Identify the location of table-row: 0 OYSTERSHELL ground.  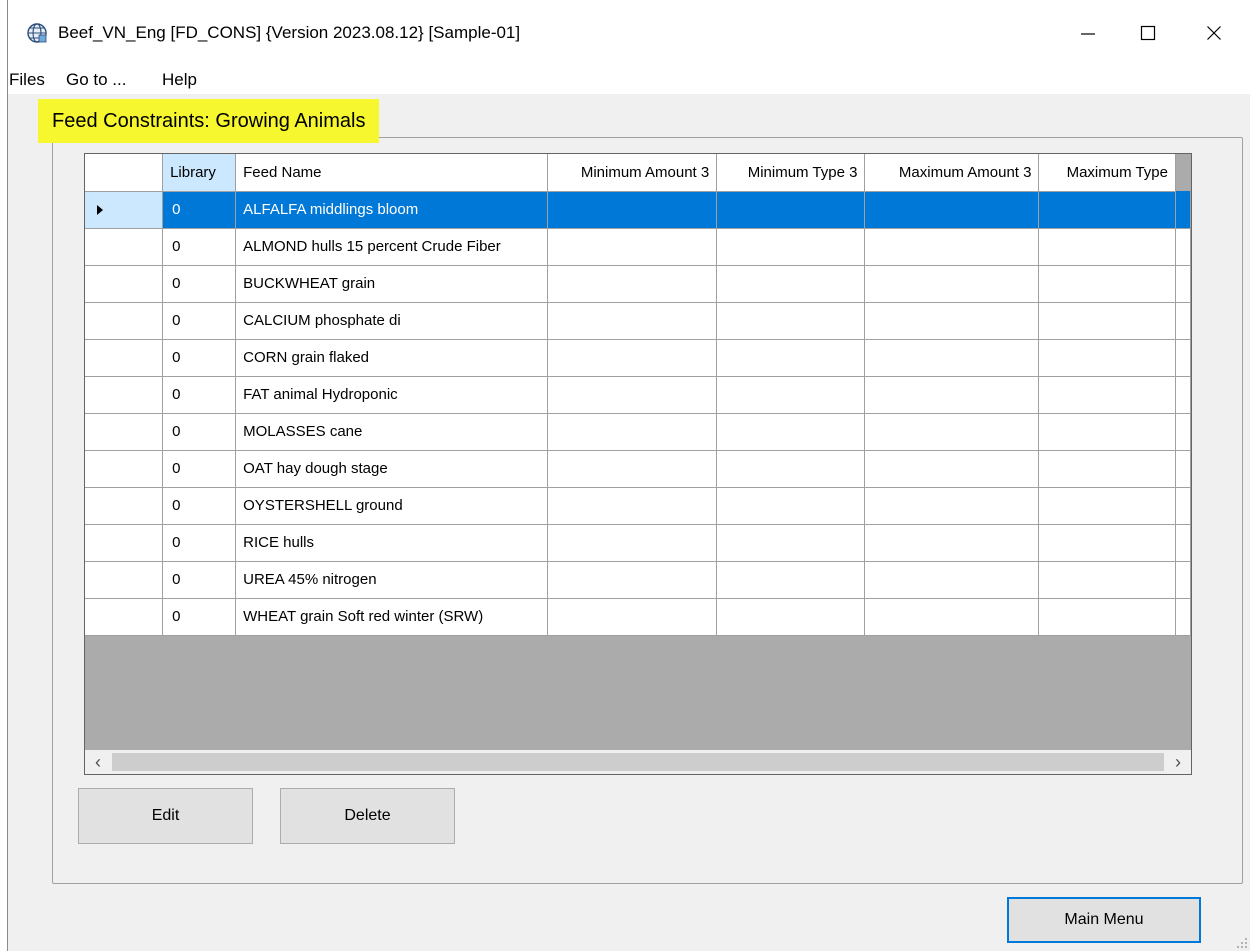
(638, 506).